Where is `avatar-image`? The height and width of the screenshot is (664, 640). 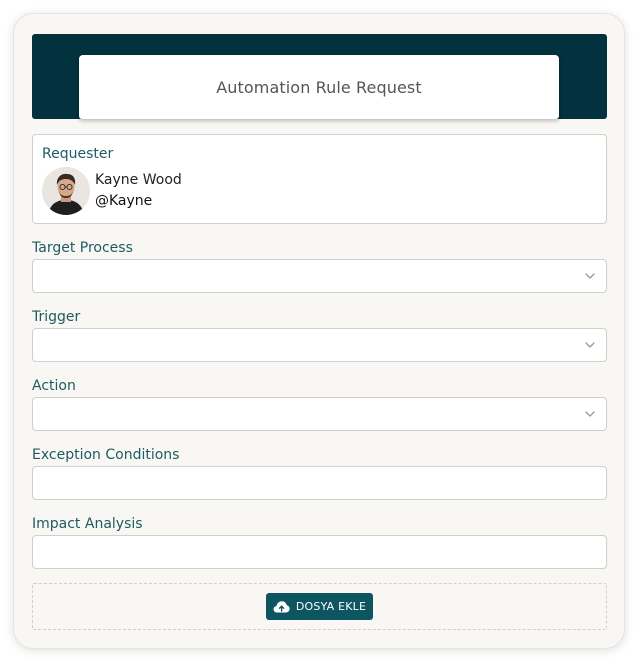
avatar-image is located at coordinates (66, 191).